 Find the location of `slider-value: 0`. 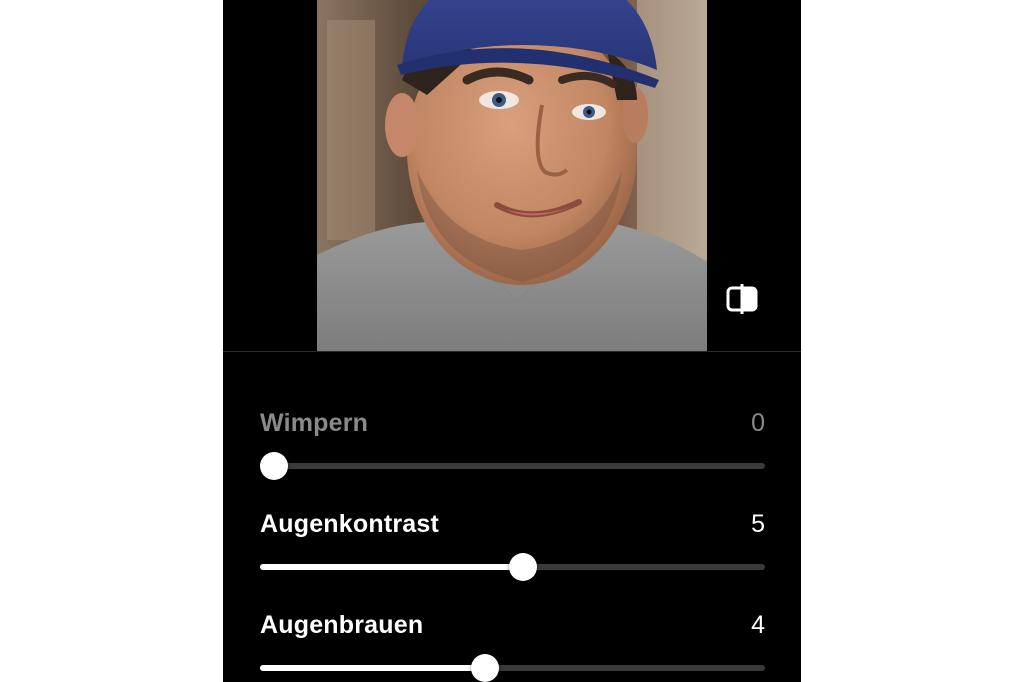

slider-value: 0 is located at coordinates (758, 423).